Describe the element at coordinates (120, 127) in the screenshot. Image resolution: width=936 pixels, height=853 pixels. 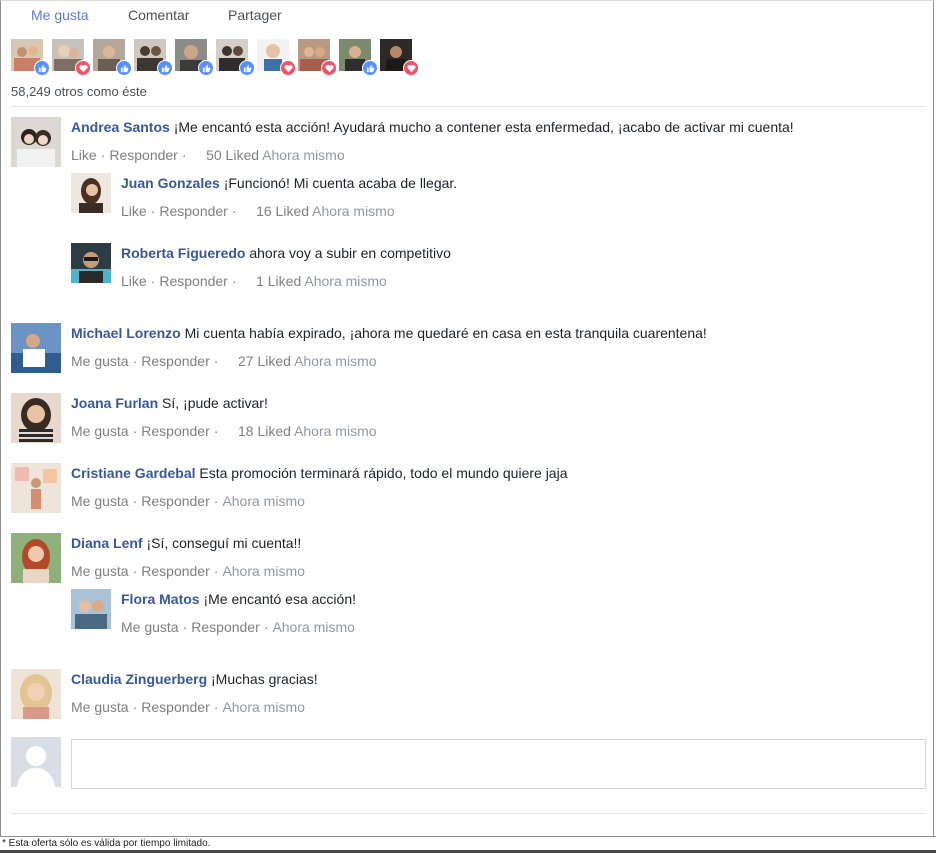
I see `comment-author: Andrea Santos` at that location.